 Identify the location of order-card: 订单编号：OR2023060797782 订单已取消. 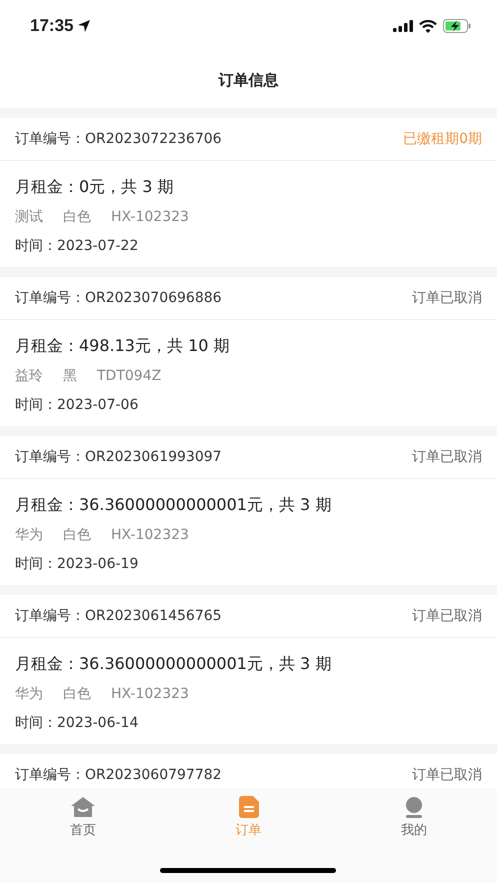
(248, 771).